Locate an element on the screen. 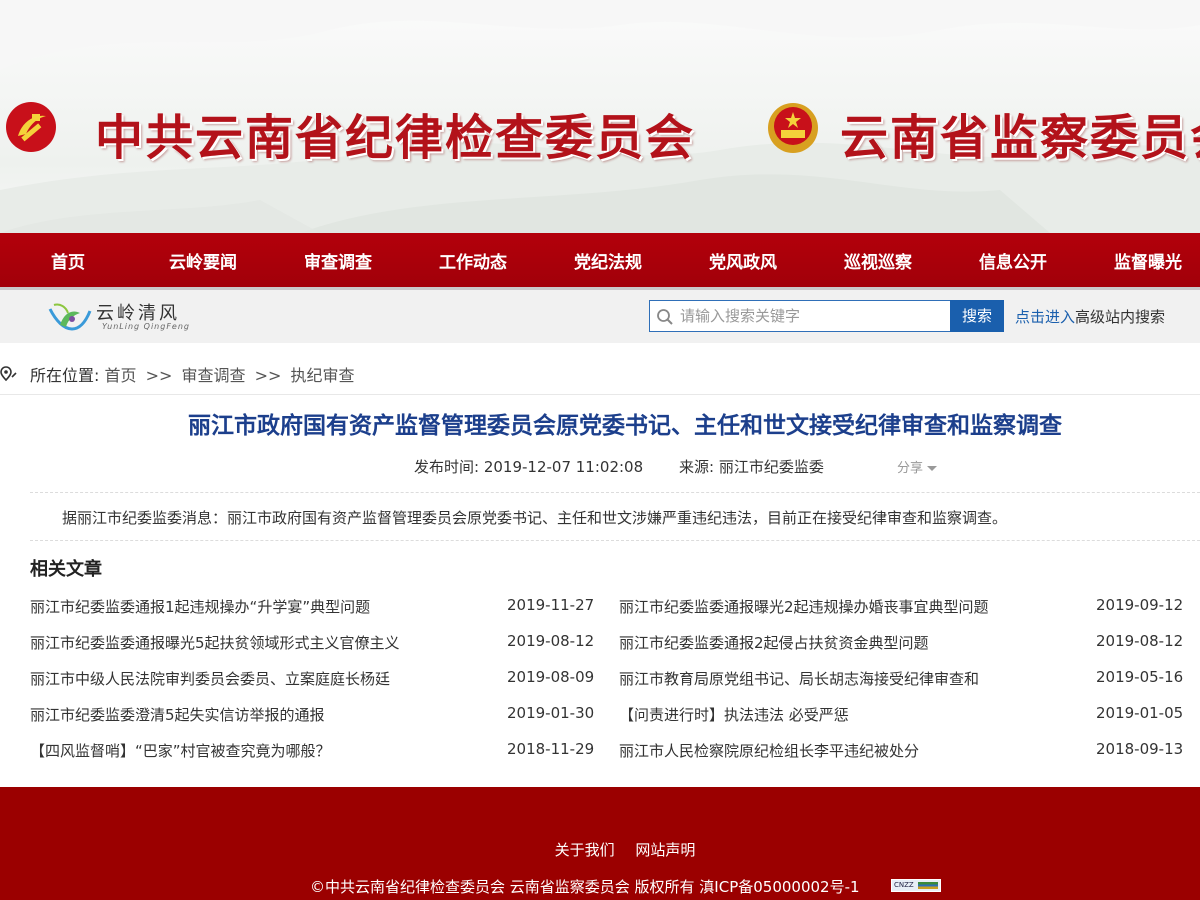  breadcrumb-home: 首页 is located at coordinates (121, 375).